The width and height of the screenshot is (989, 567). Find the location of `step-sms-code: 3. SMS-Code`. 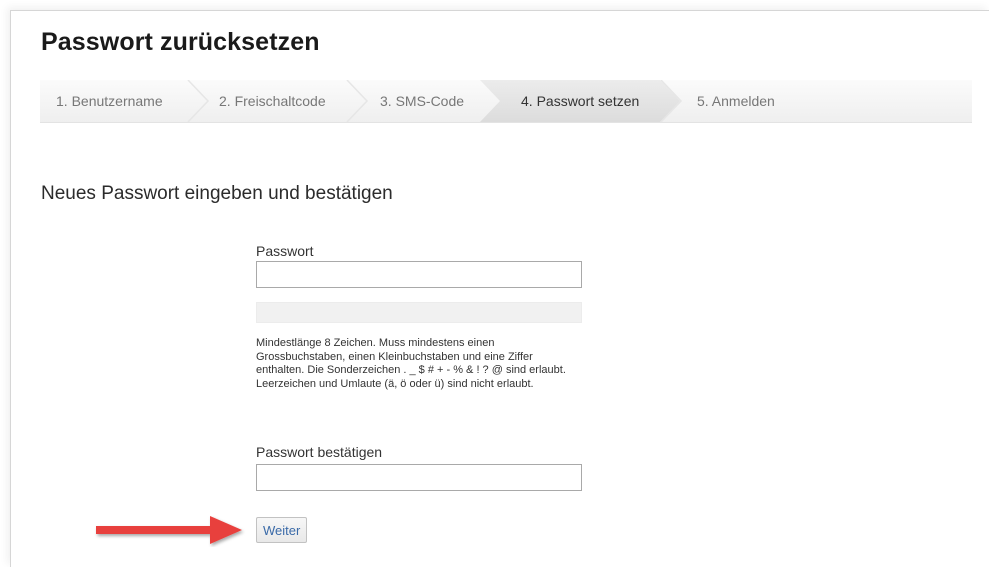

step-sms-code: 3. SMS-Code is located at coordinates (422, 101).